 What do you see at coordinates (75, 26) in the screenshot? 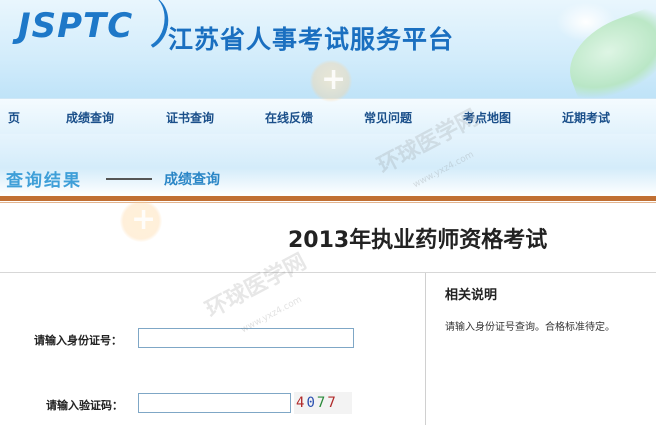
I see `site-logo: JSPTC` at bounding box center [75, 26].